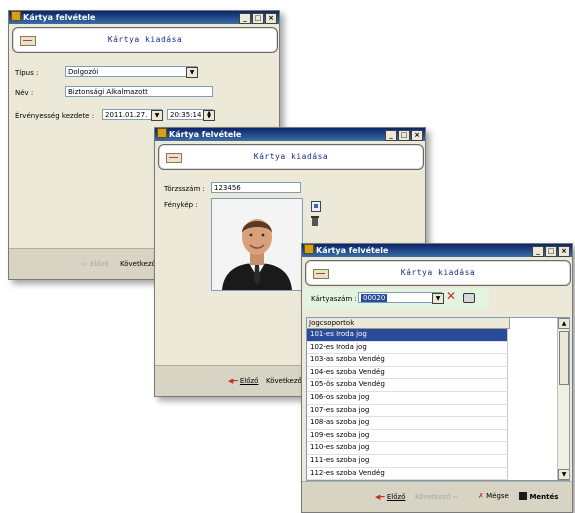 The width and height of the screenshot is (575, 513). I want to click on employee-number-label: Törzsszám :, so click(184, 189).